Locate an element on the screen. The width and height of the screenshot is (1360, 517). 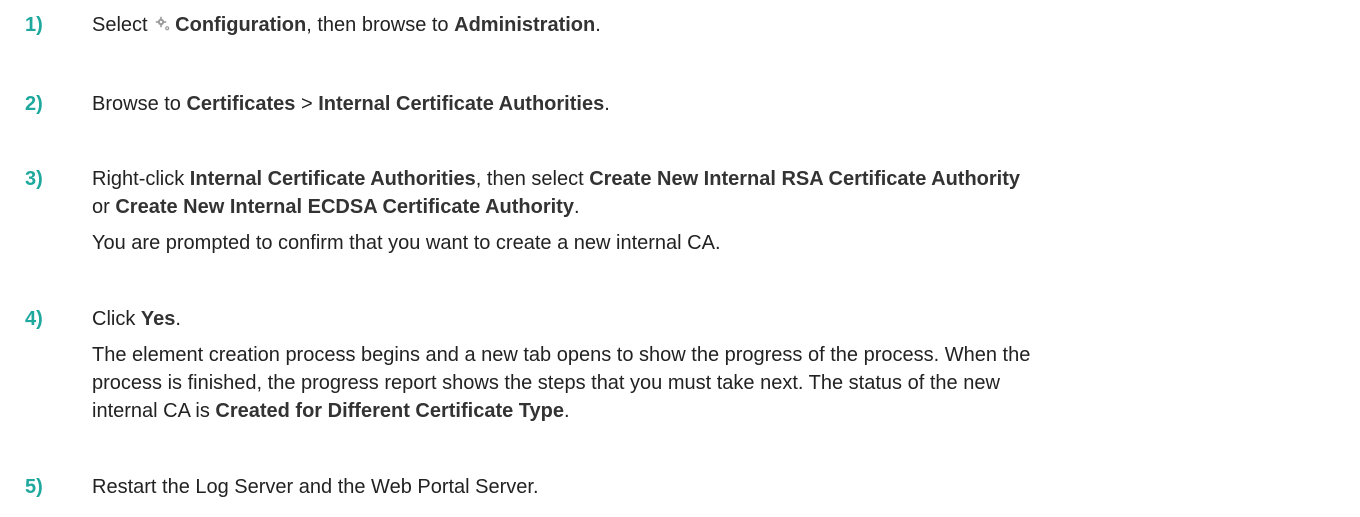
step-number: 1) is located at coordinates (34, 25).